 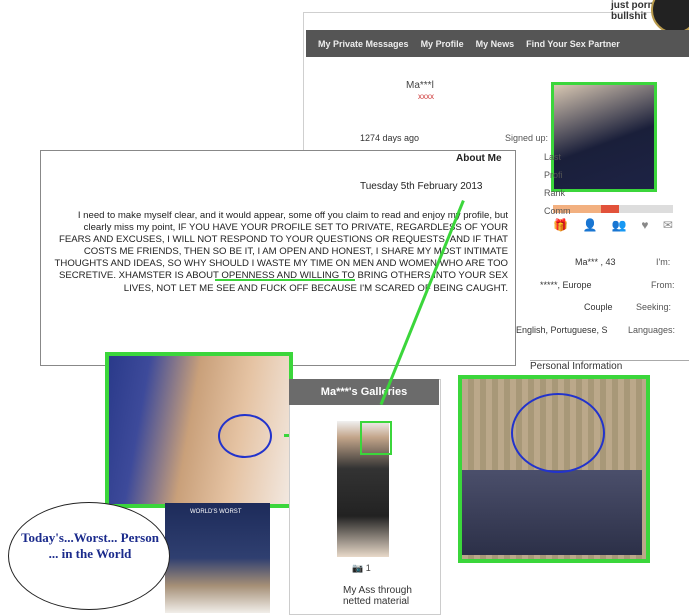 I want to click on signed-up-value: 1274 days ago, so click(x=390, y=138).